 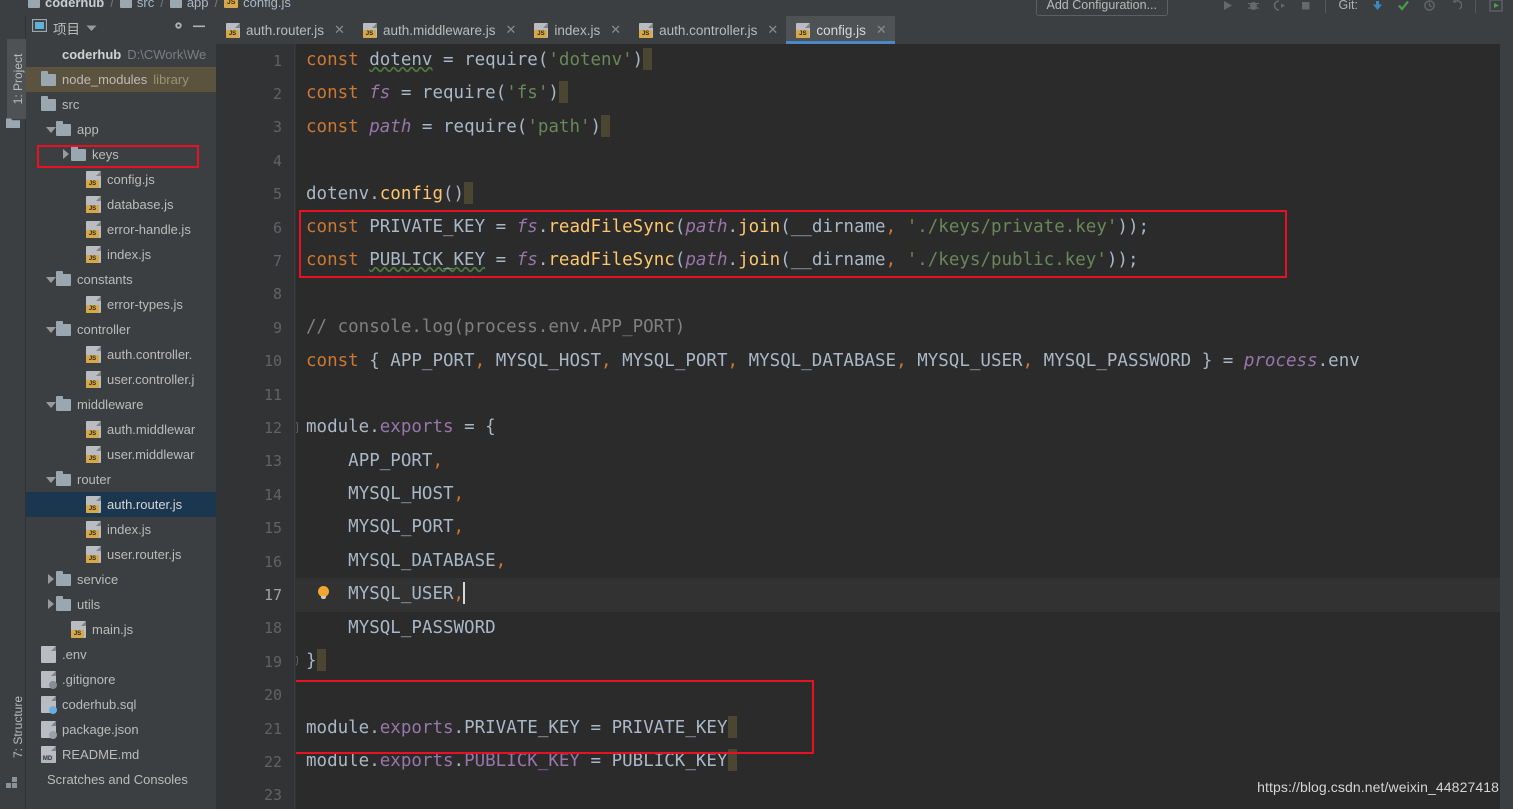 What do you see at coordinates (121, 304) in the screenshot?
I see `tree-row: JS error-types.js` at bounding box center [121, 304].